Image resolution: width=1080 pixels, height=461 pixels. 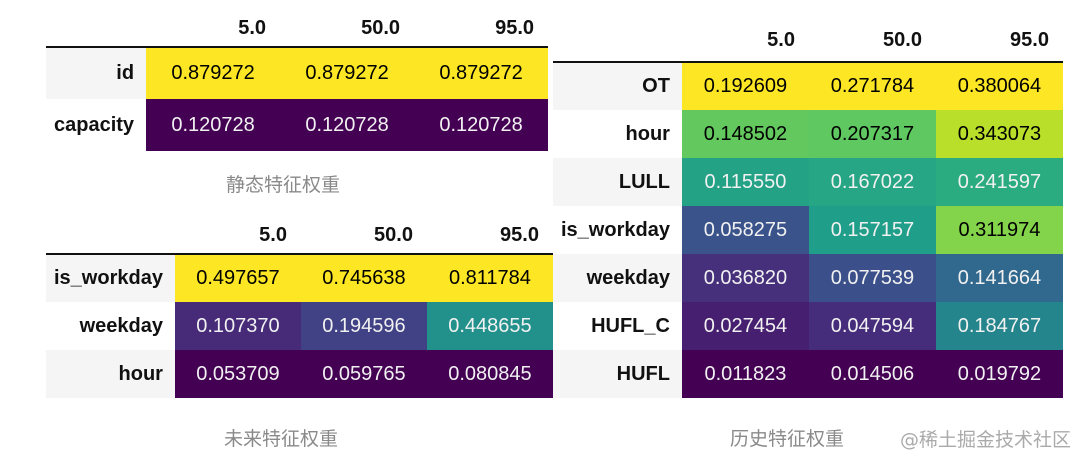 What do you see at coordinates (745, 85) in the screenshot?
I see `heatmap-cell: 0.192609` at bounding box center [745, 85].